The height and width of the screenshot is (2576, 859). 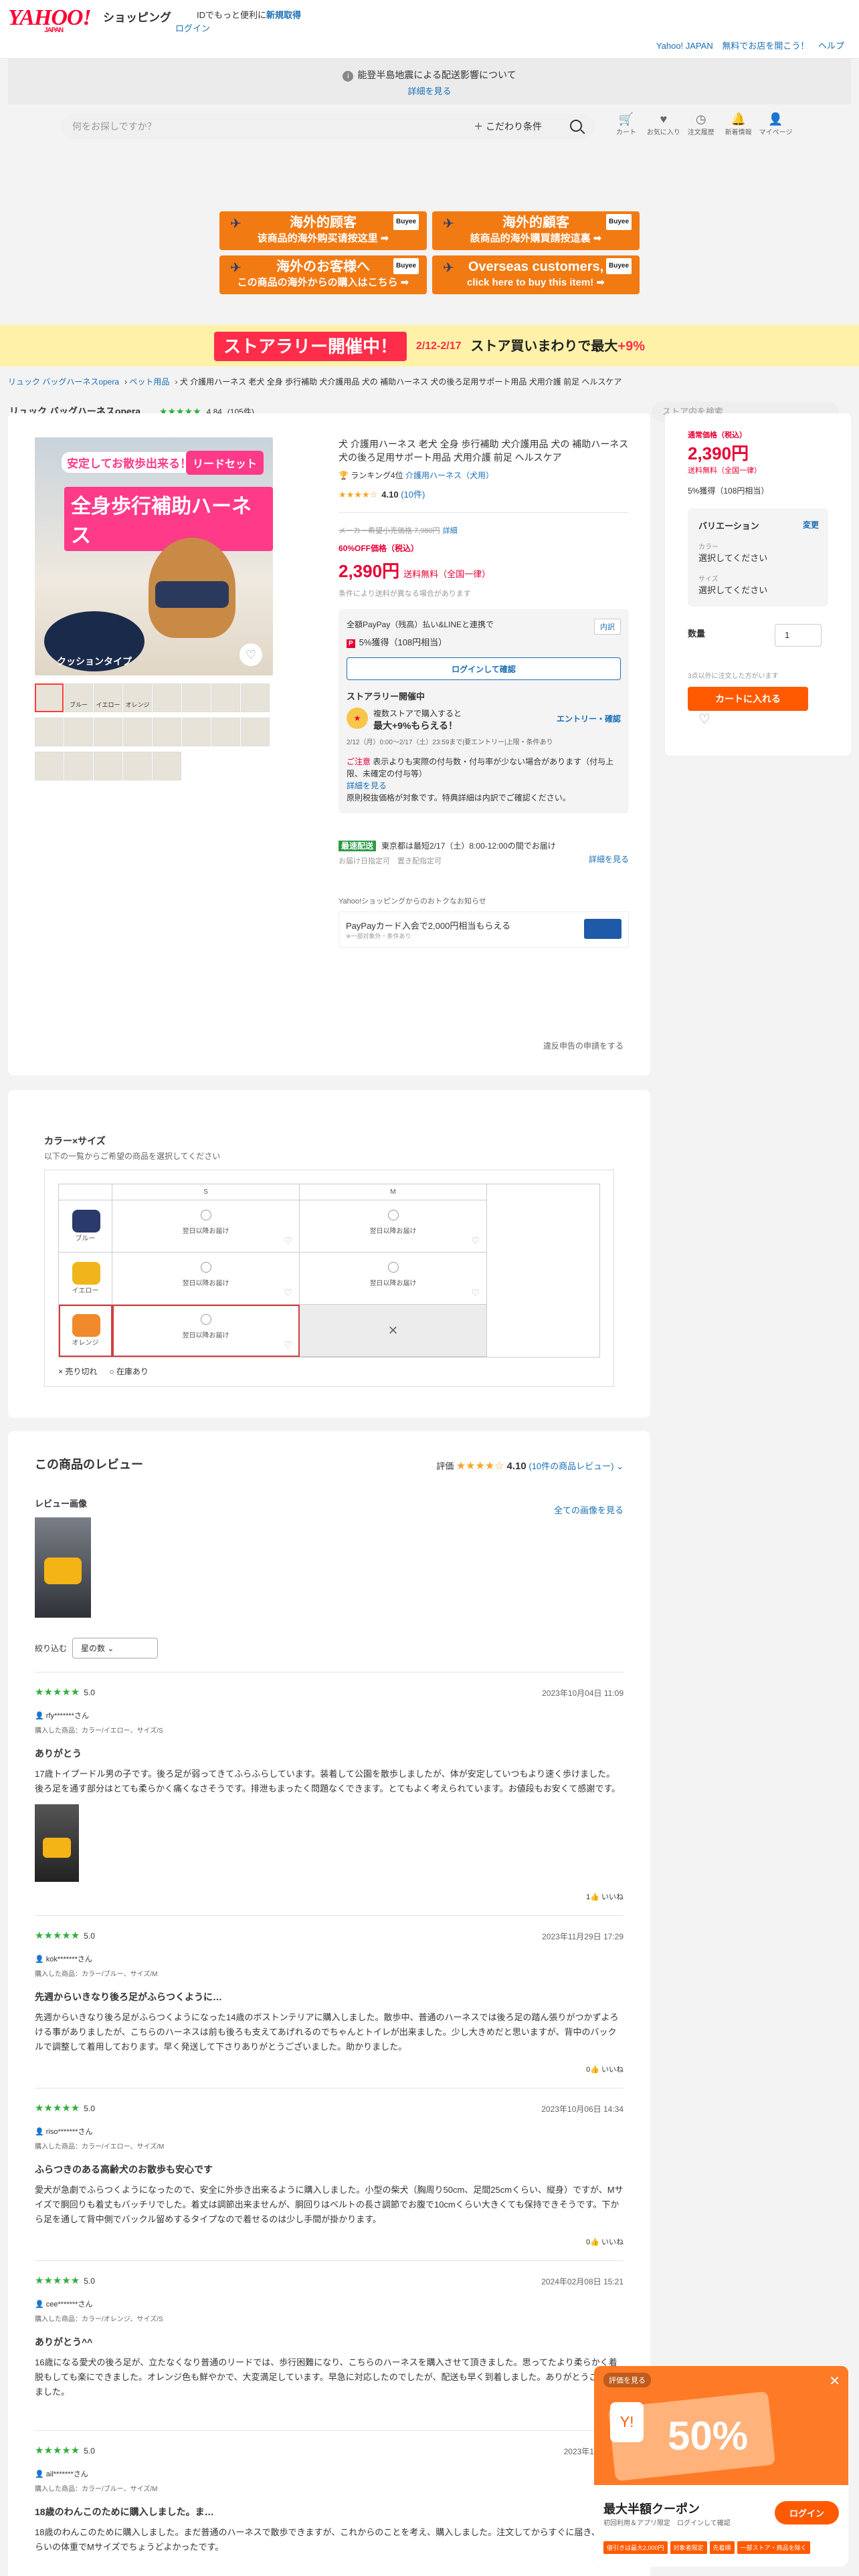 What do you see at coordinates (508, 127) in the screenshot?
I see `advanced-search-button: ＋ こだわり条件` at bounding box center [508, 127].